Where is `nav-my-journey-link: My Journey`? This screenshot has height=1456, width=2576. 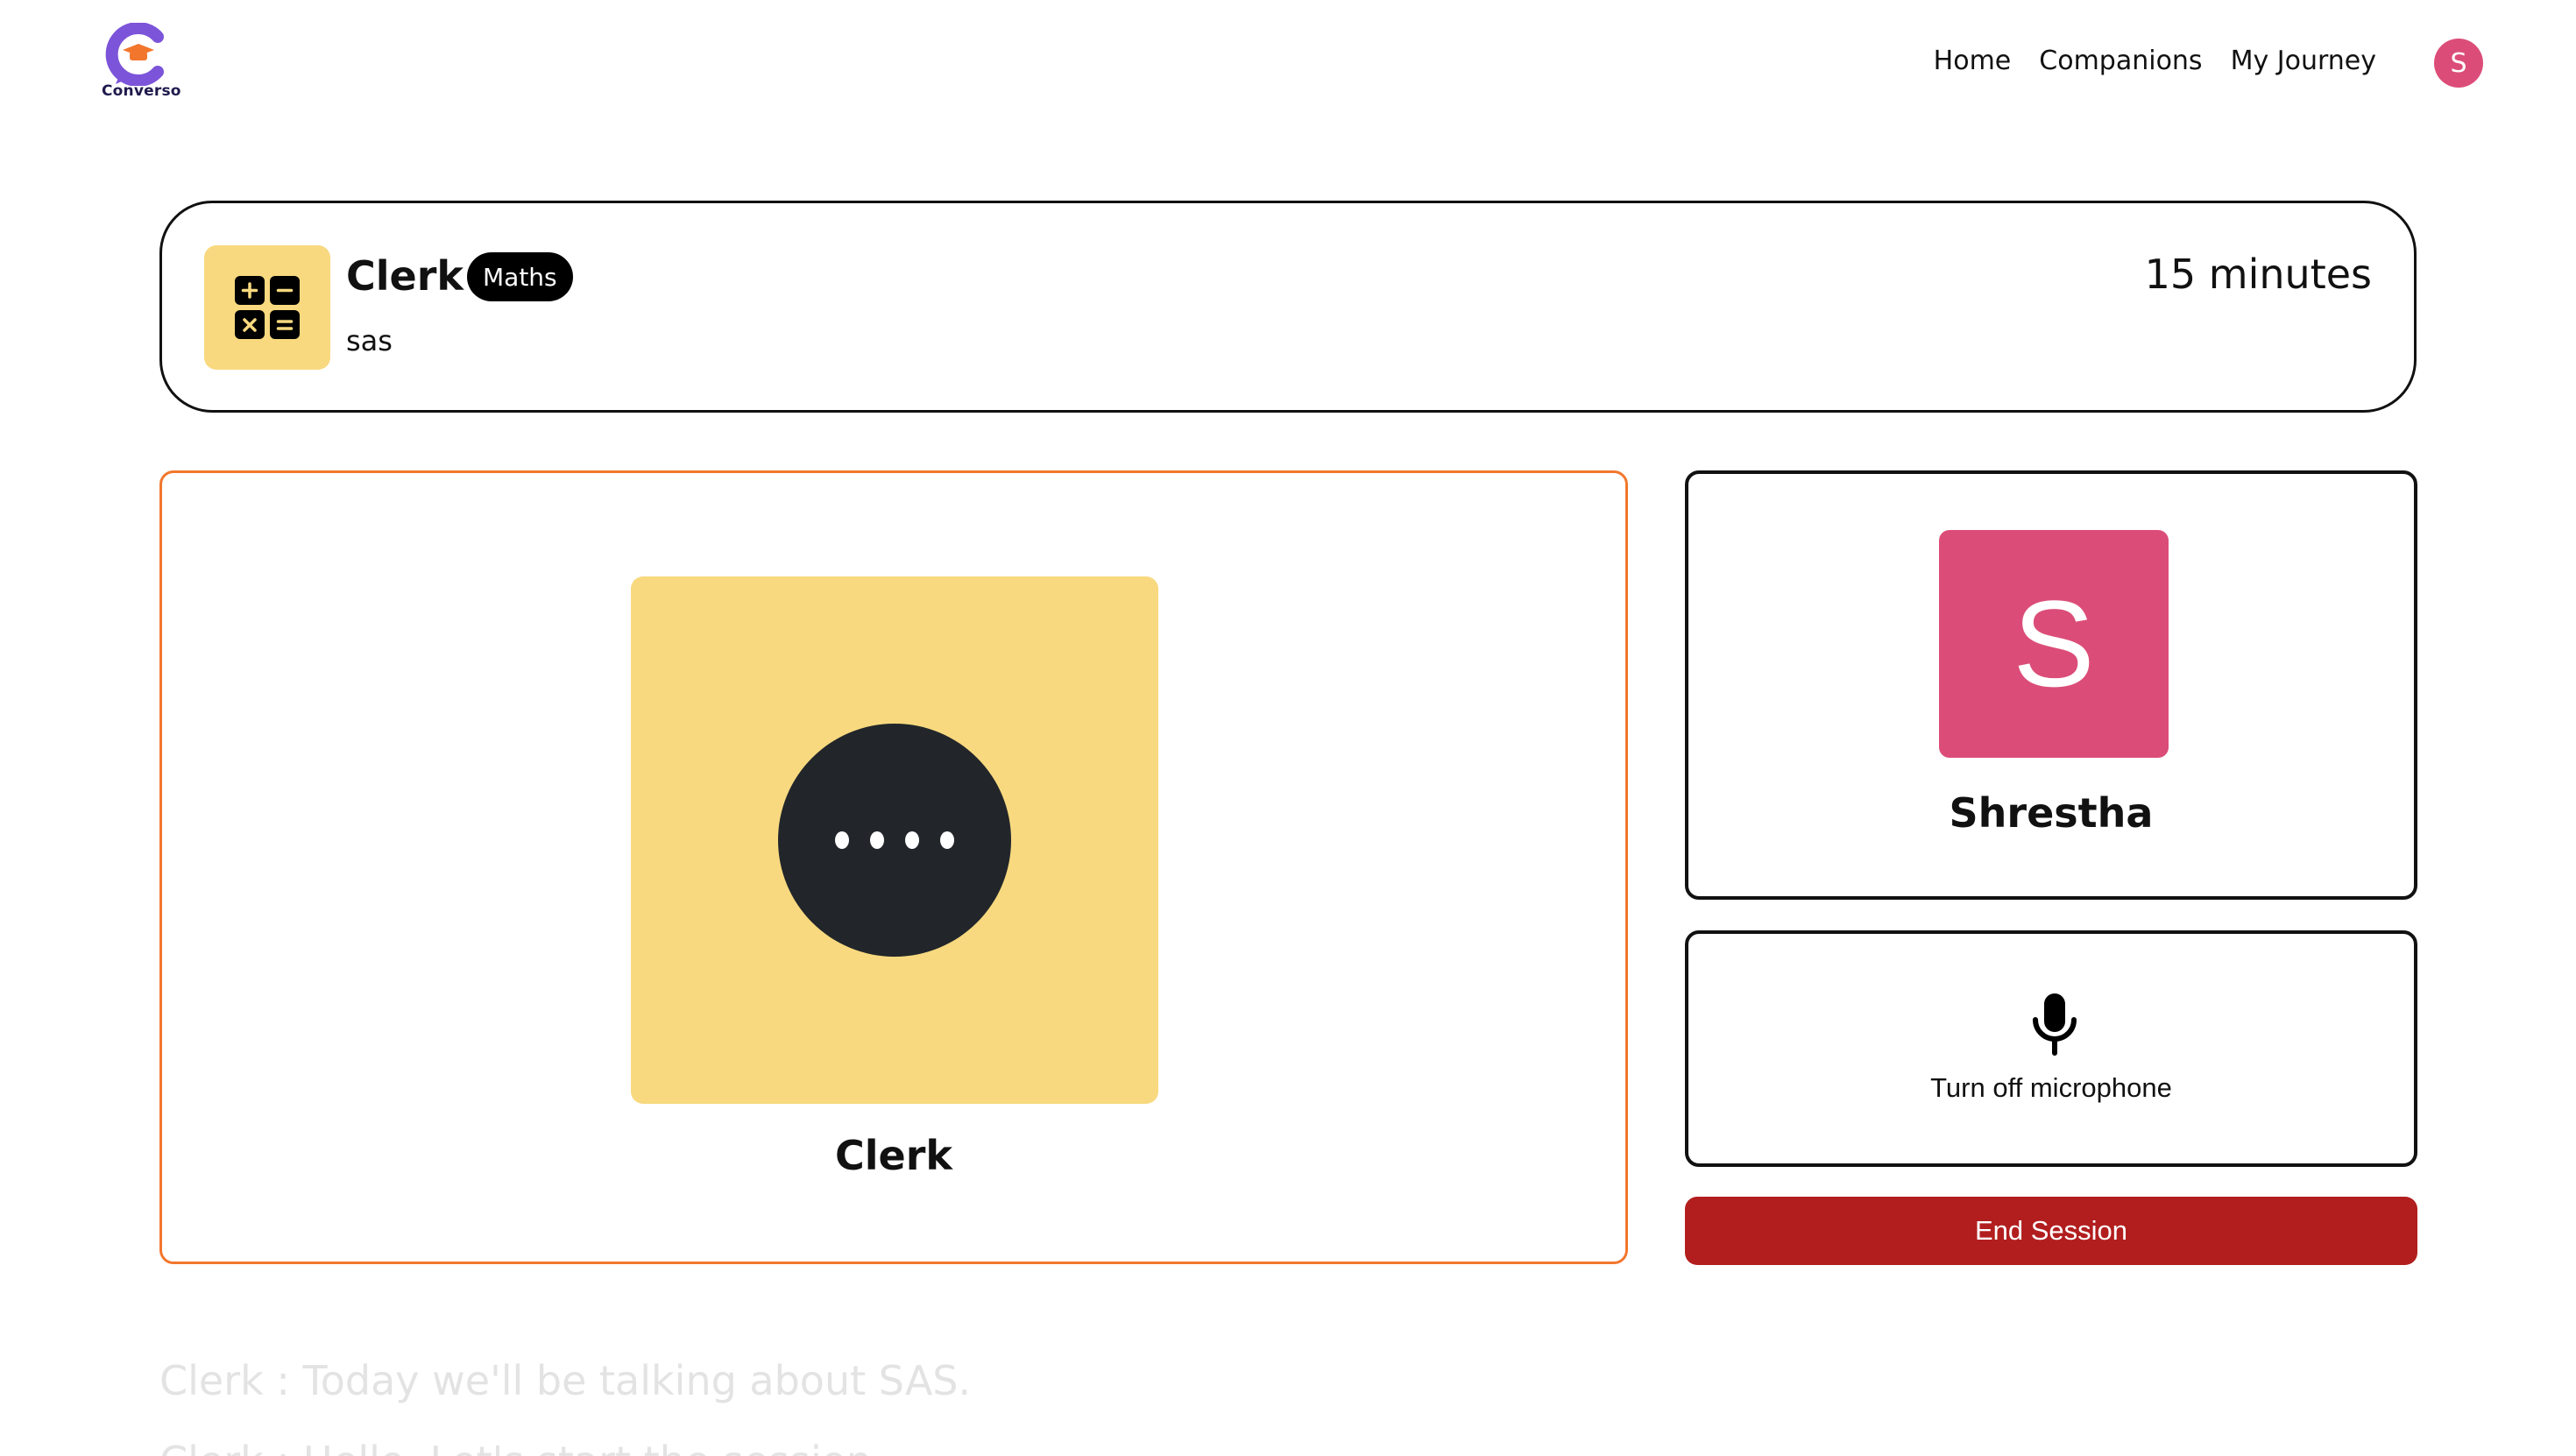 nav-my-journey-link: My Journey is located at coordinates (2303, 61).